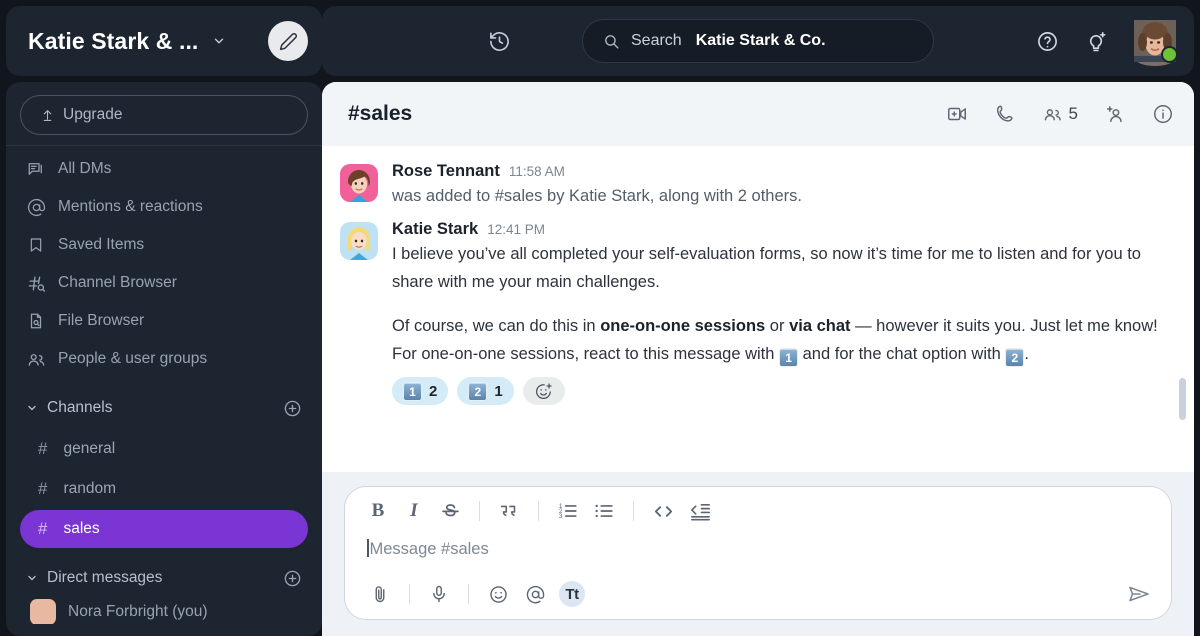 Image resolution: width=1200 pixels, height=636 pixels. I want to click on sidebar-item-label: Channel Browser, so click(117, 282).